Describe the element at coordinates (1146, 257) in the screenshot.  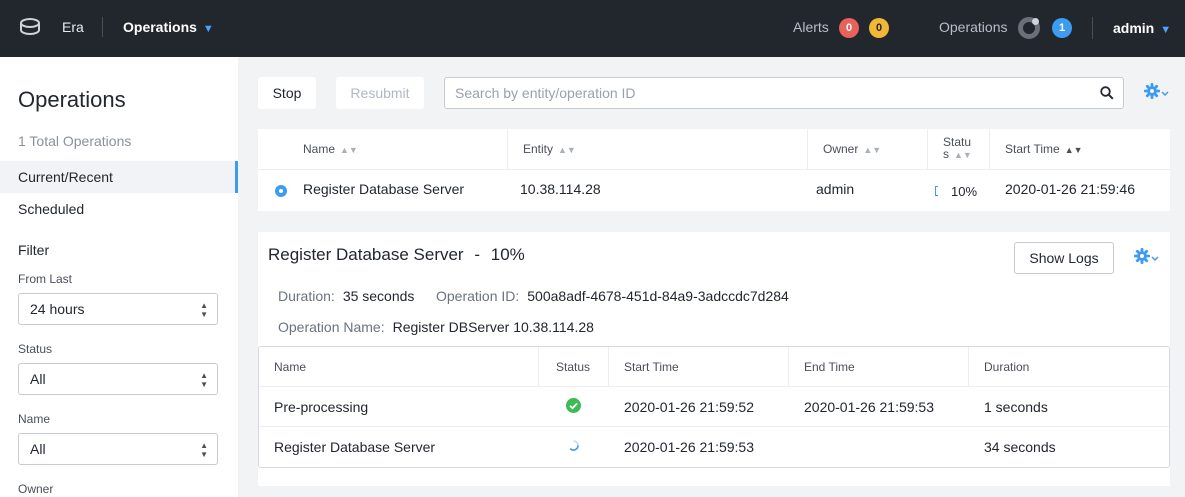
I see `detail-settings-gear-icon` at that location.